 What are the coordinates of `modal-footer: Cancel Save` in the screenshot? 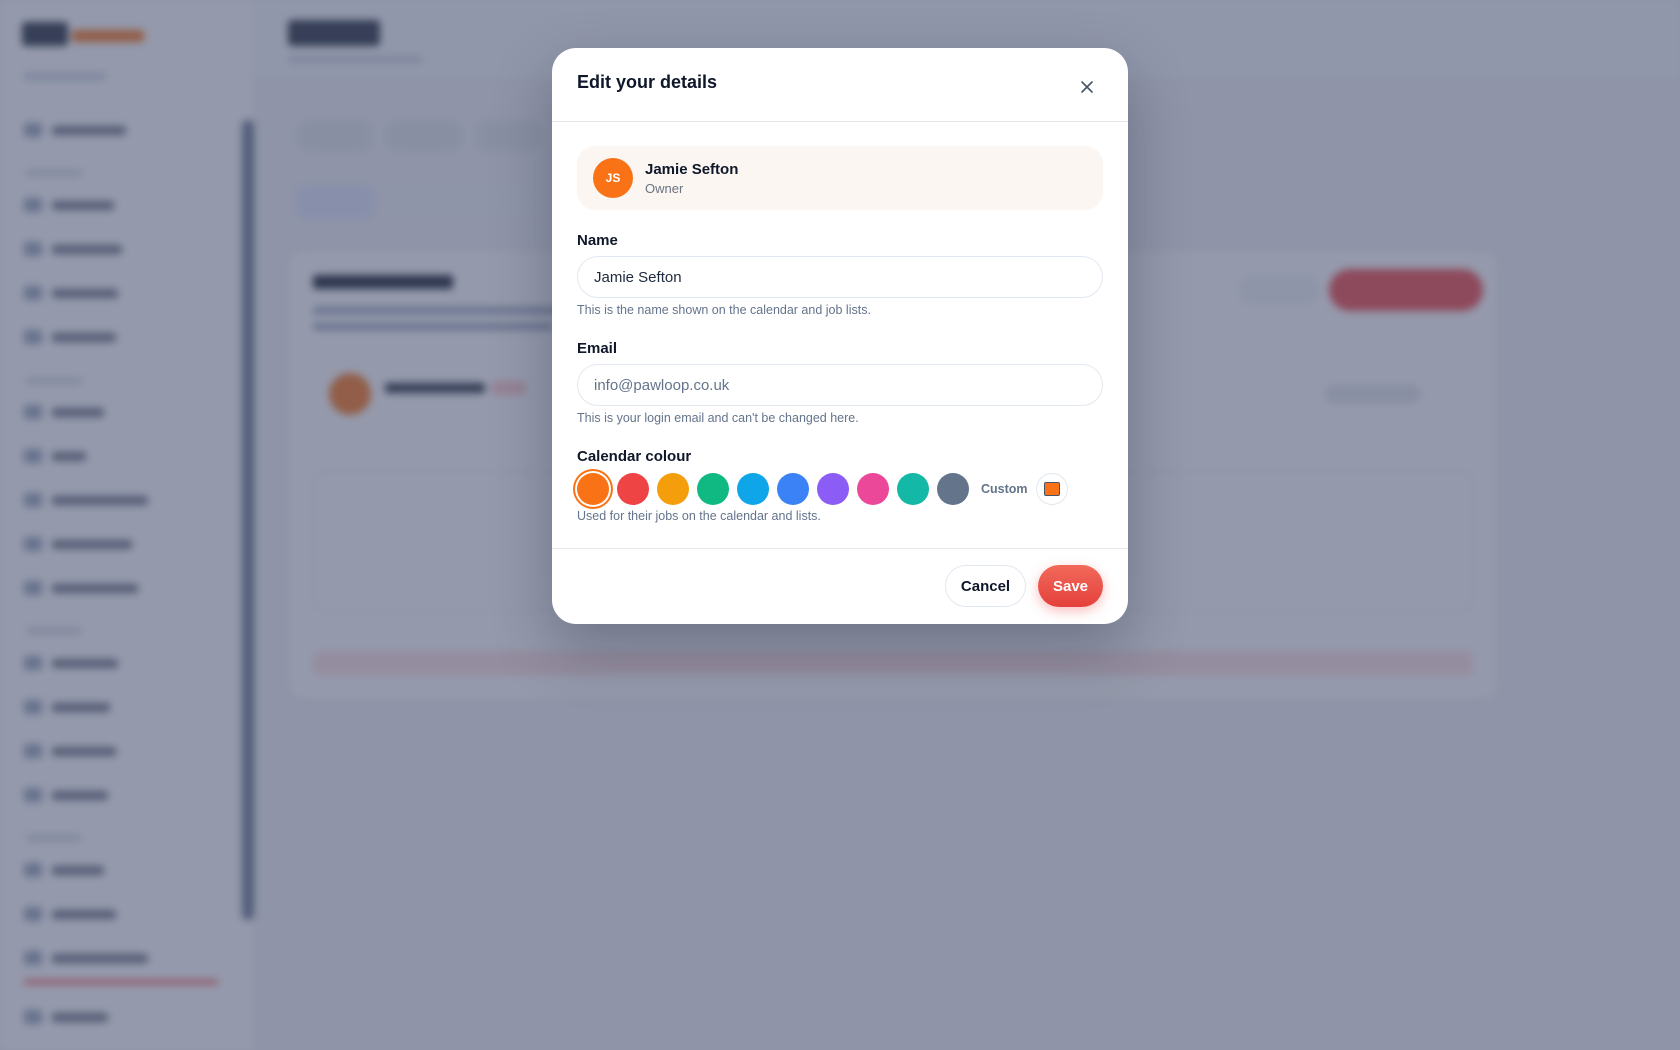 It's located at (840, 586).